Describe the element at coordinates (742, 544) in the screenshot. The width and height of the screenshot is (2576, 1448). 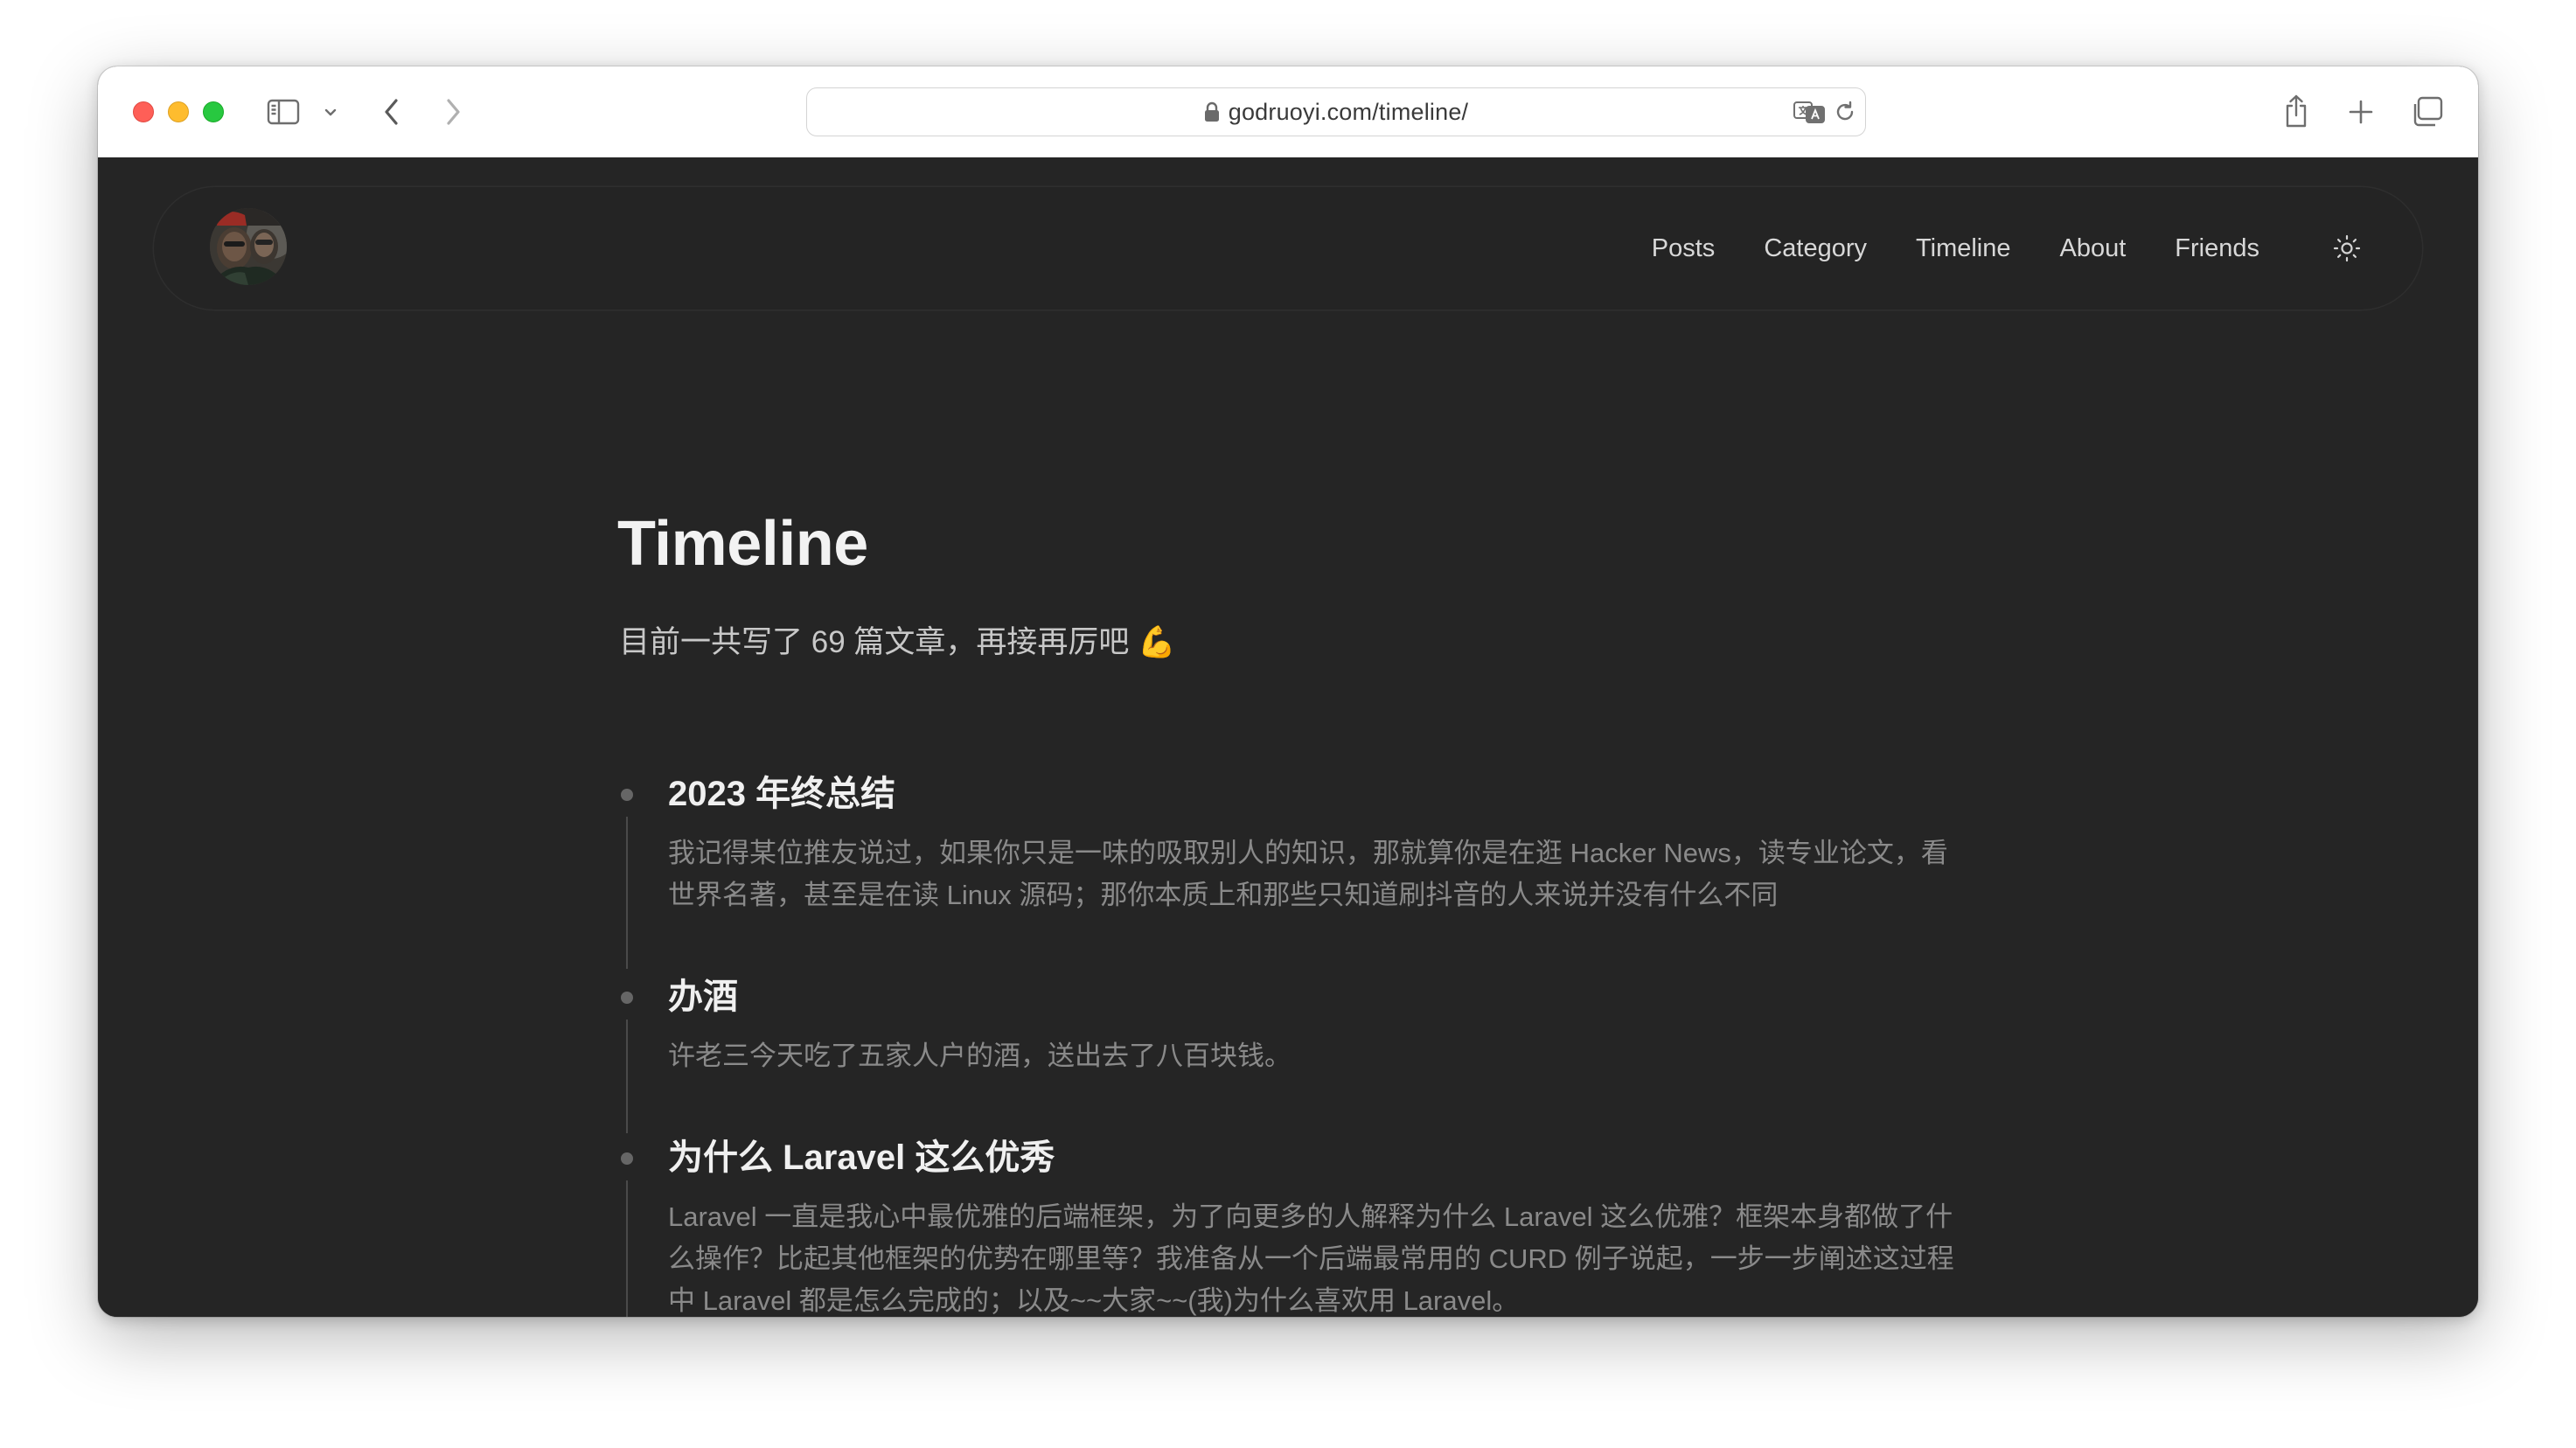
I see `page-title: Timeline` at that location.